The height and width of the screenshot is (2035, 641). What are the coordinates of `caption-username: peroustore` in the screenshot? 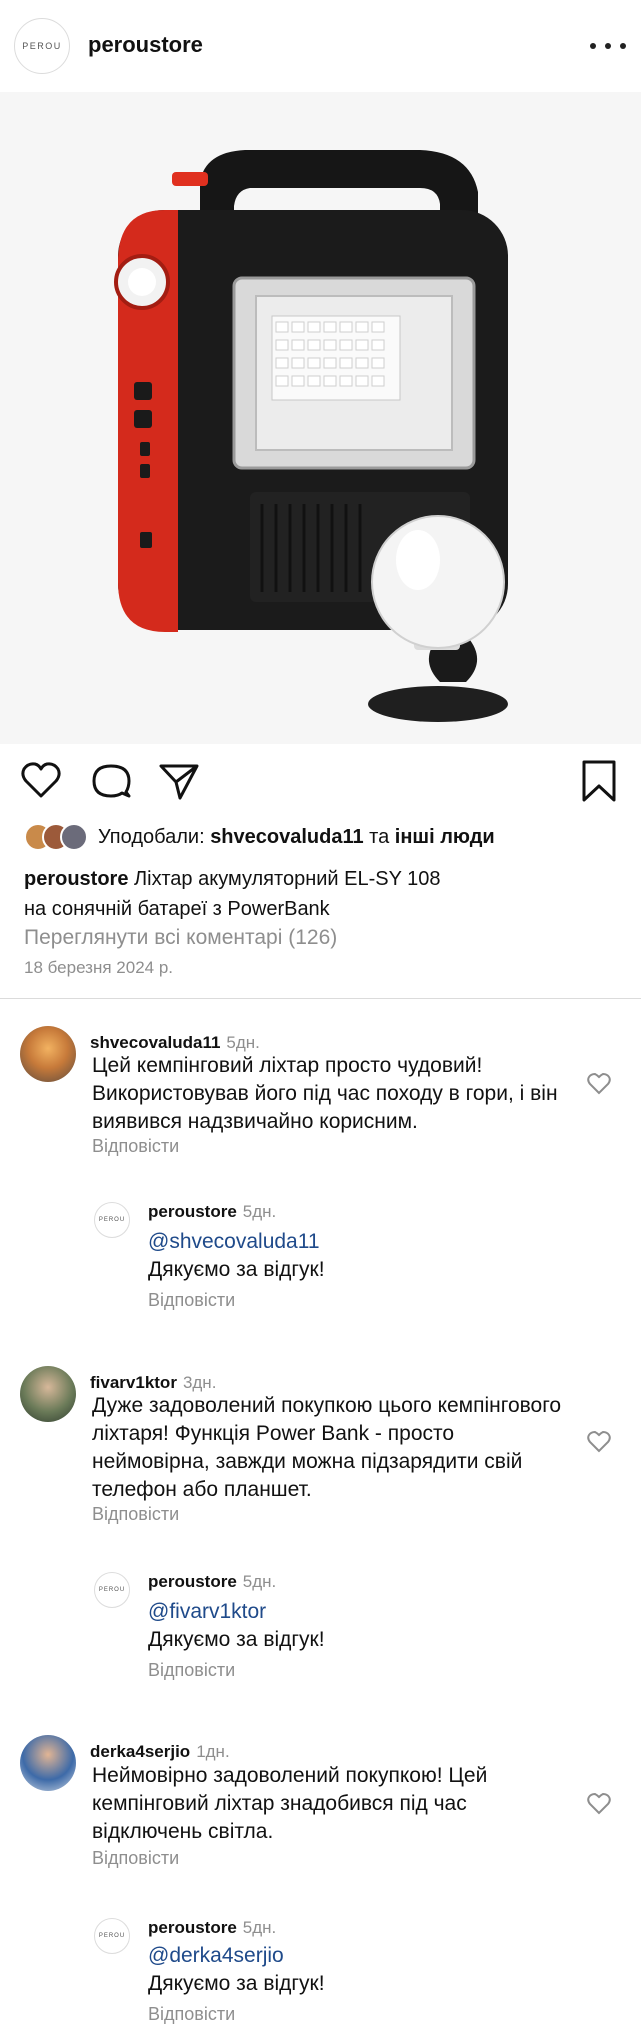 It's located at (76, 879).